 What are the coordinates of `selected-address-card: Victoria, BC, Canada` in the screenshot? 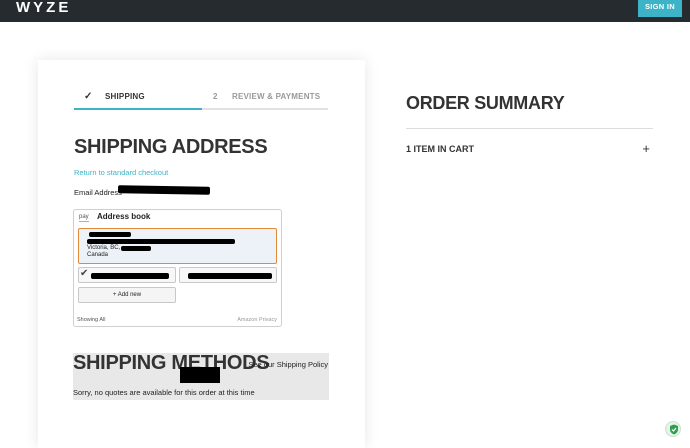 It's located at (177, 246).